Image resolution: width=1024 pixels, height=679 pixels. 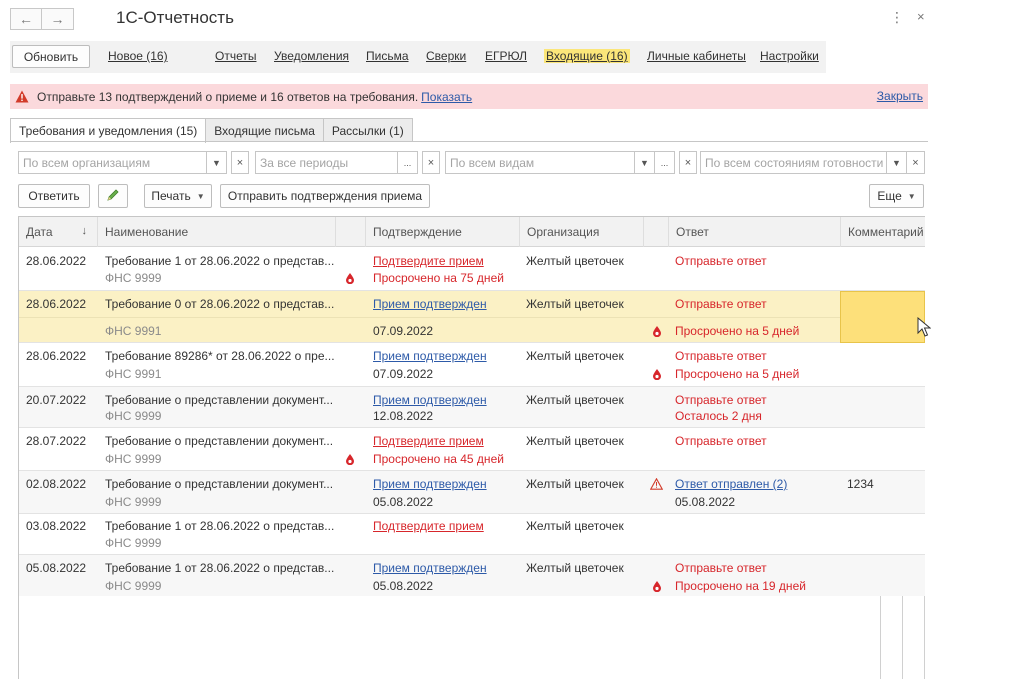 I want to click on column-date-label: Дата, so click(x=39, y=232).